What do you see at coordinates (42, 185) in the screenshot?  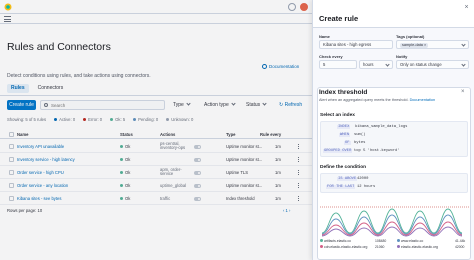 I see `rule-name-link: Order service - any location` at bounding box center [42, 185].